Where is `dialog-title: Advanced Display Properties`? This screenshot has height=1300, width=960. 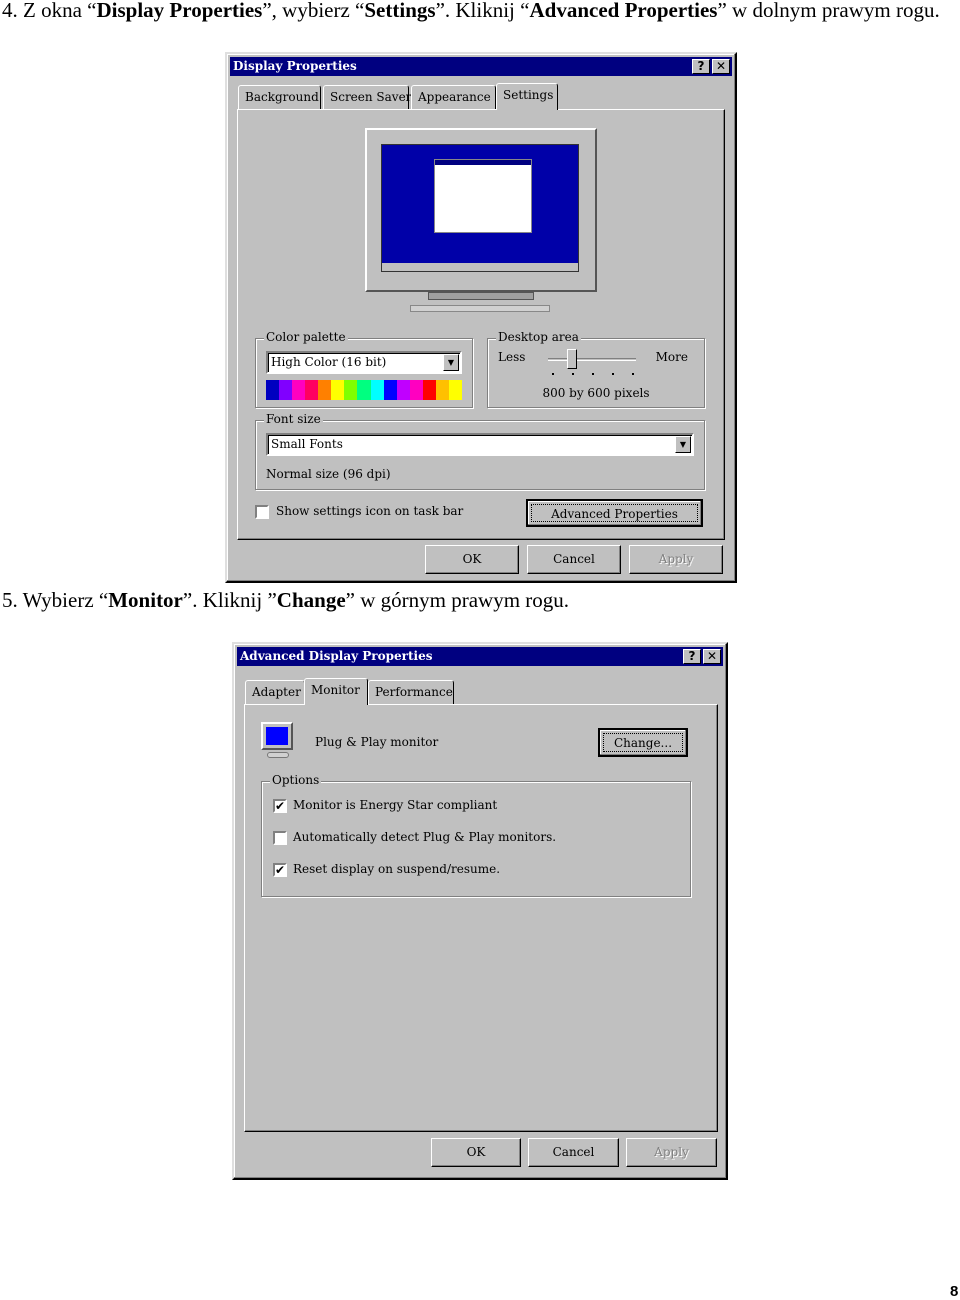 dialog-title: Advanced Display Properties is located at coordinates (336, 656).